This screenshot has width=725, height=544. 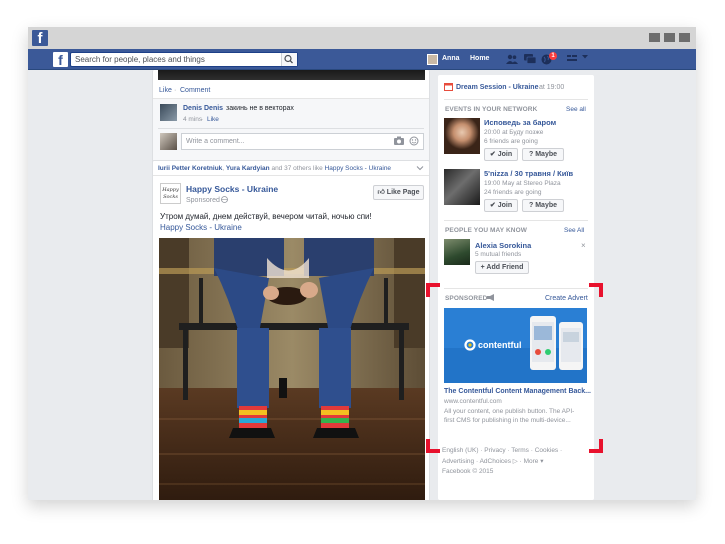 What do you see at coordinates (530, 60) in the screenshot?
I see `messages-icon` at bounding box center [530, 60].